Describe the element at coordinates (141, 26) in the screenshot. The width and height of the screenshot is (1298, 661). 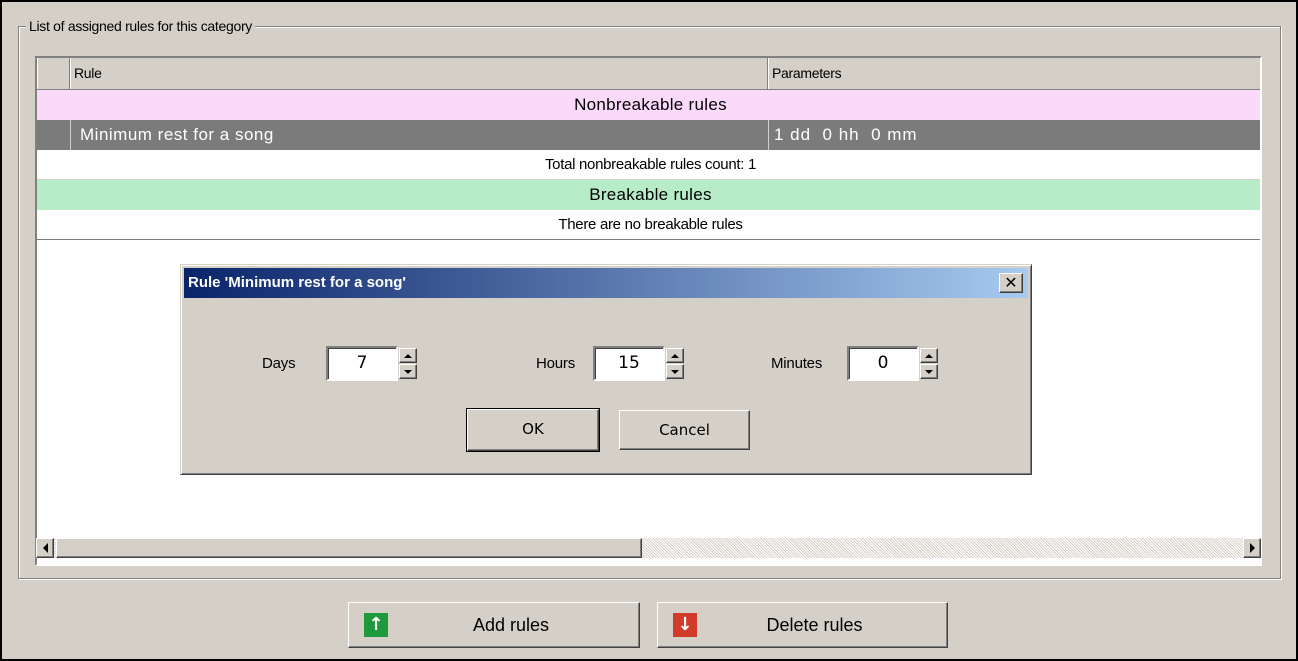
I see `groupbox-legend: List of assigned rules for this category` at that location.